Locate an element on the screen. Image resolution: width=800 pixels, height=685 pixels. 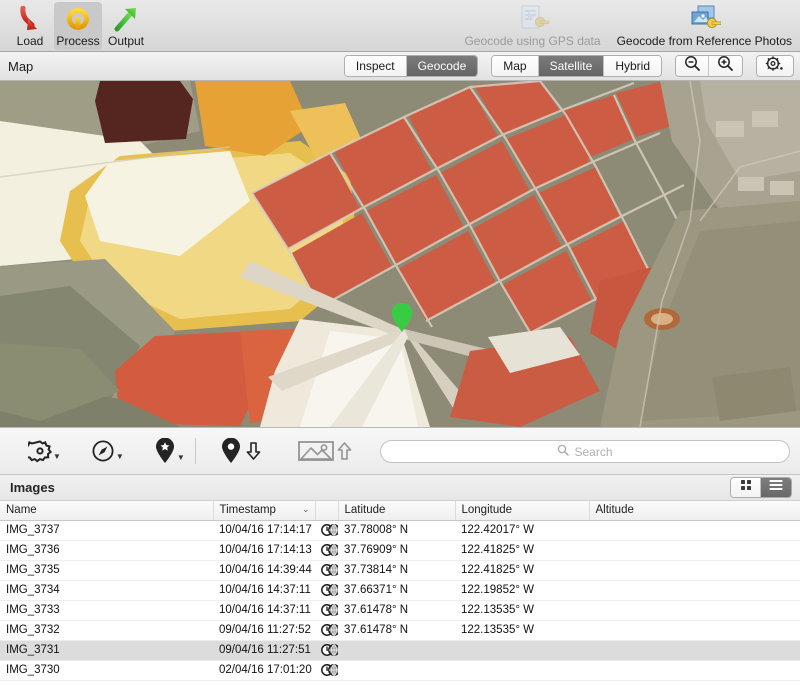
cell-longitude: 122.19852° W is located at coordinates (522, 590).